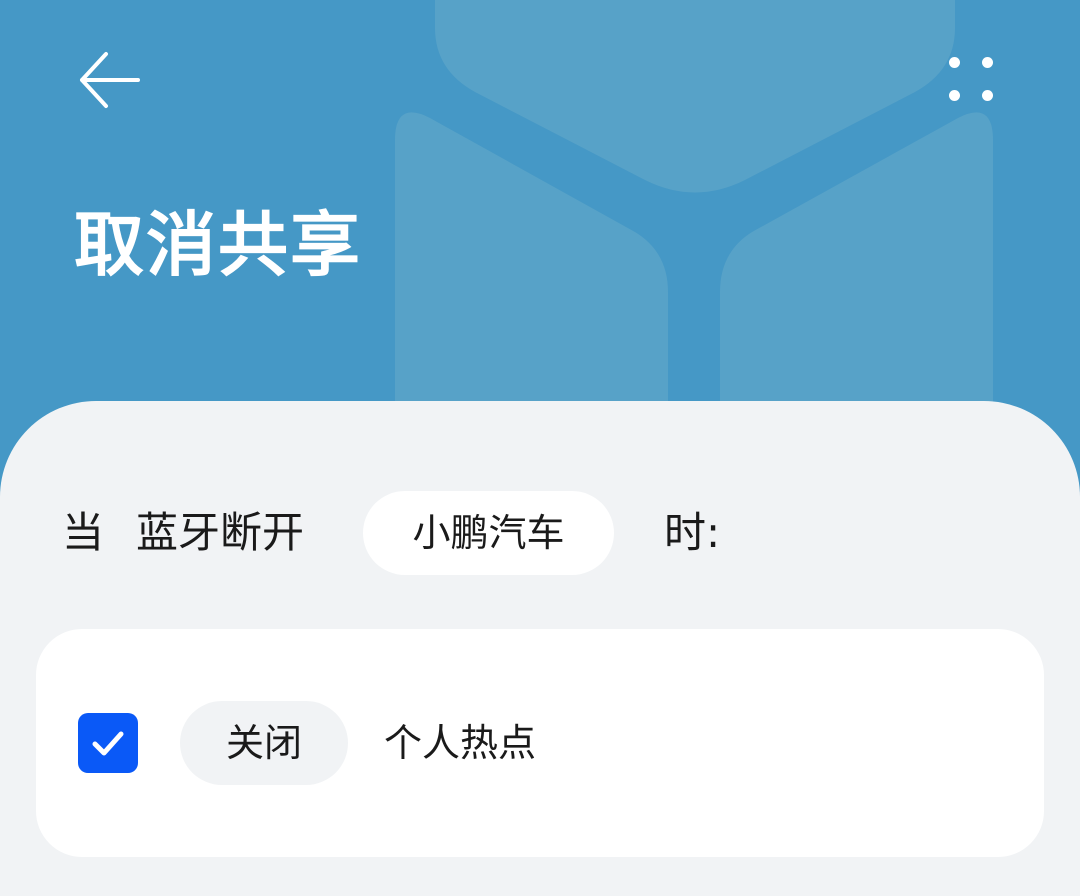 The width and height of the screenshot is (1080, 896). Describe the element at coordinates (460, 743) in the screenshot. I see `action-target-label: 个人热点` at that location.